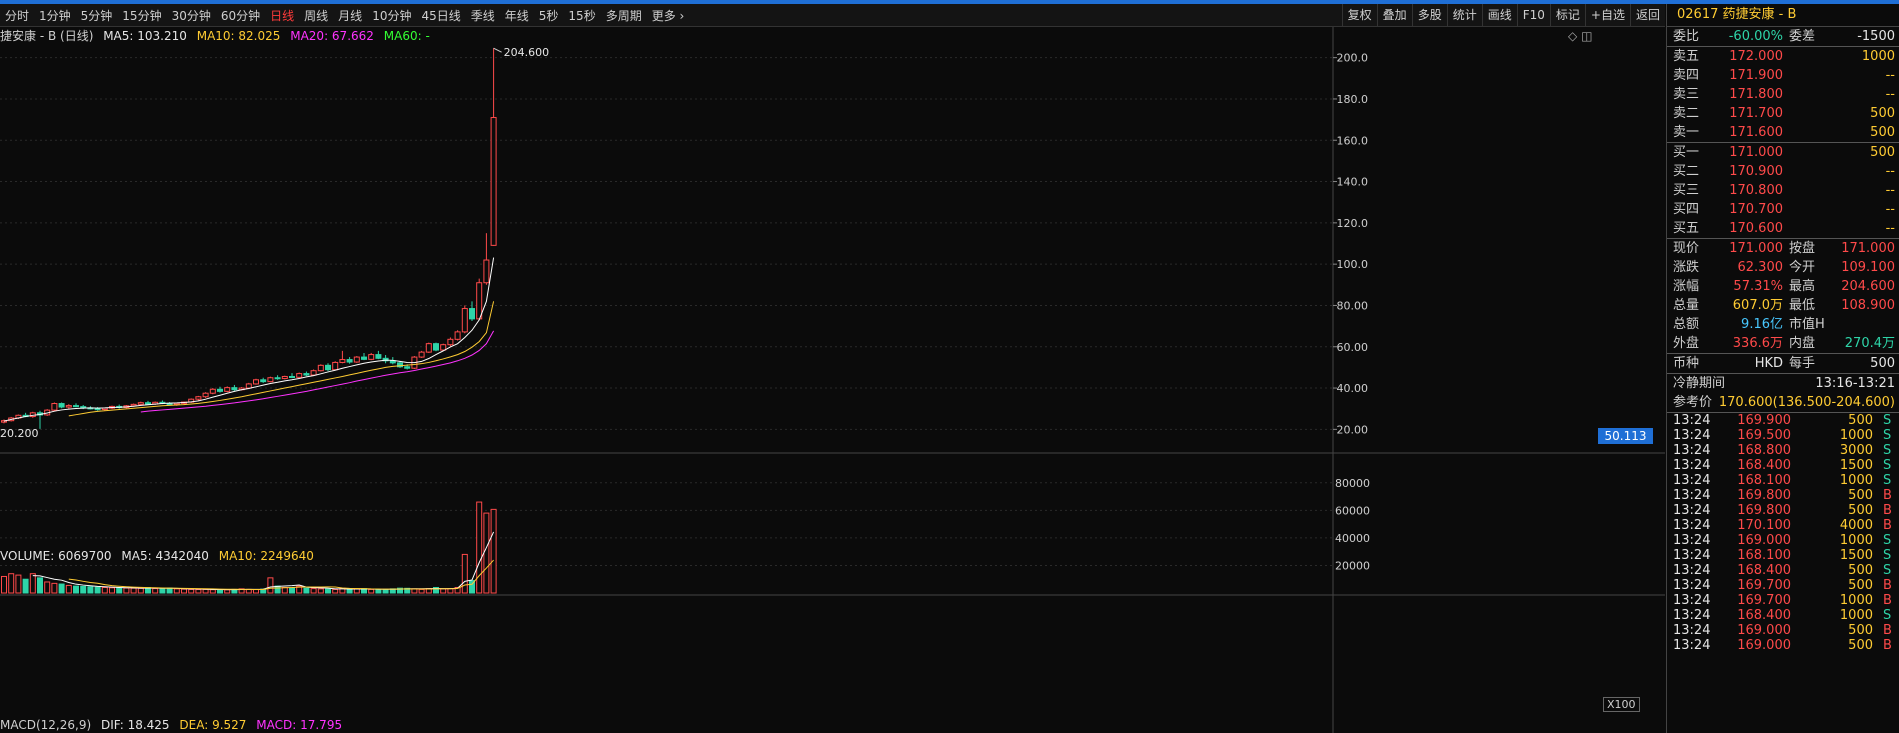  I want to click on stat-label: 按盘, so click(1802, 248).